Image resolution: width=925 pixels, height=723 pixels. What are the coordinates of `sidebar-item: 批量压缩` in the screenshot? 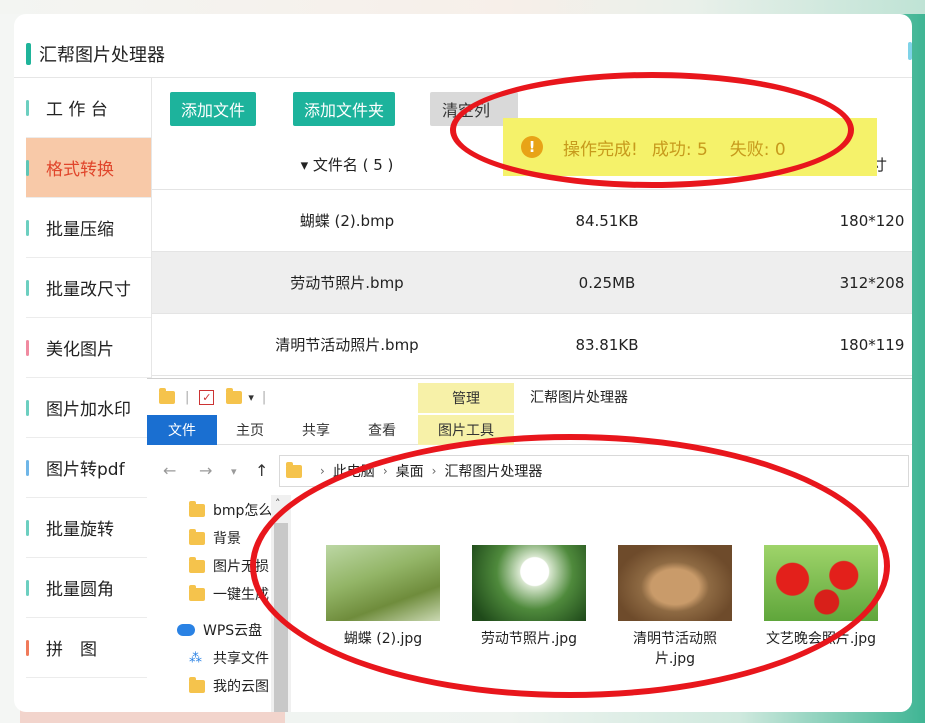 It's located at (88, 228).